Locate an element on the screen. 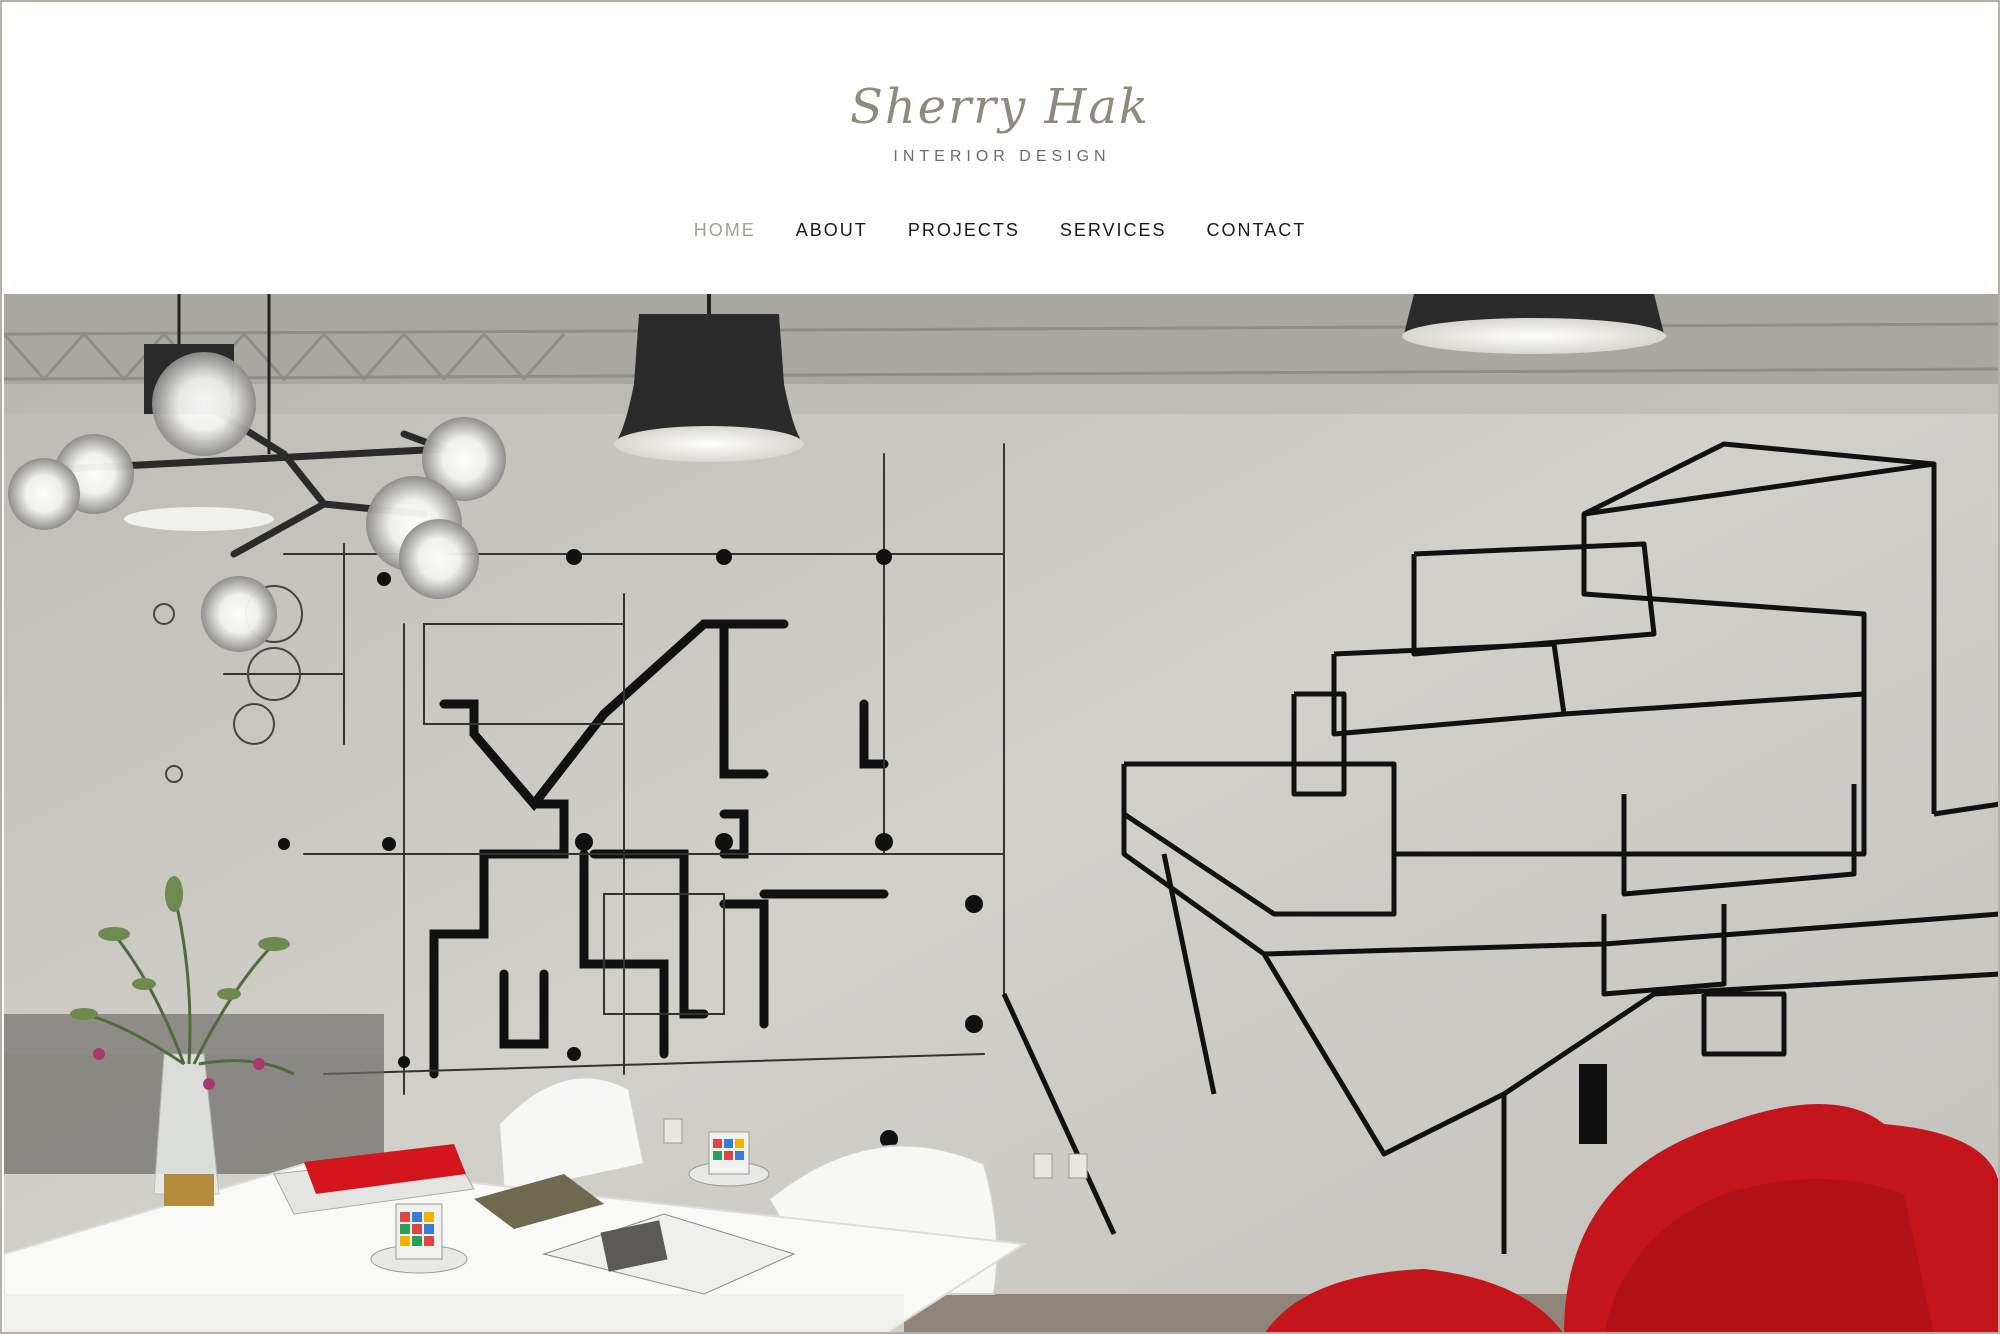  nav-item-home: HOME is located at coordinates (725, 230).